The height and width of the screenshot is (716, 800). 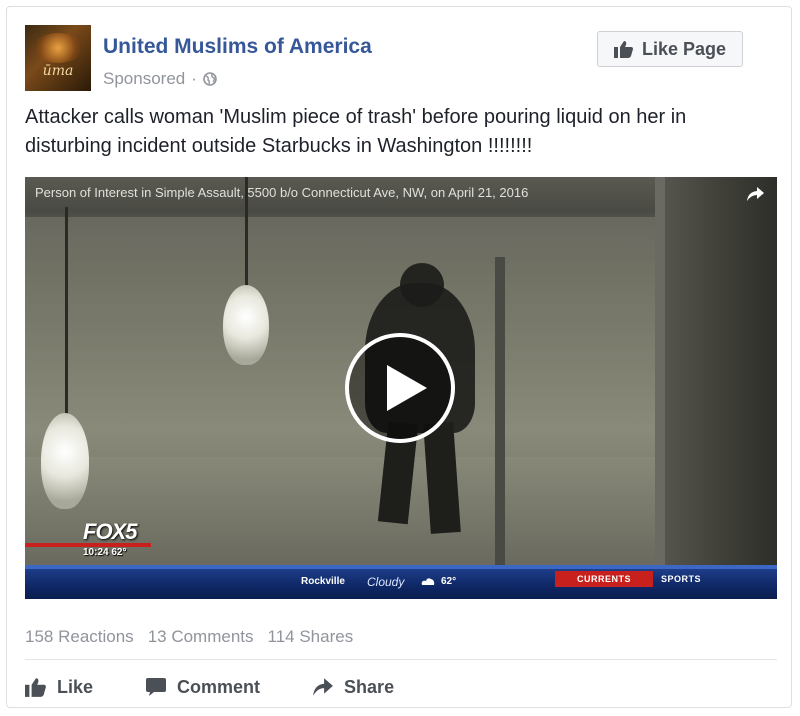 I want to click on comment-button: Comment, so click(x=202, y=687).